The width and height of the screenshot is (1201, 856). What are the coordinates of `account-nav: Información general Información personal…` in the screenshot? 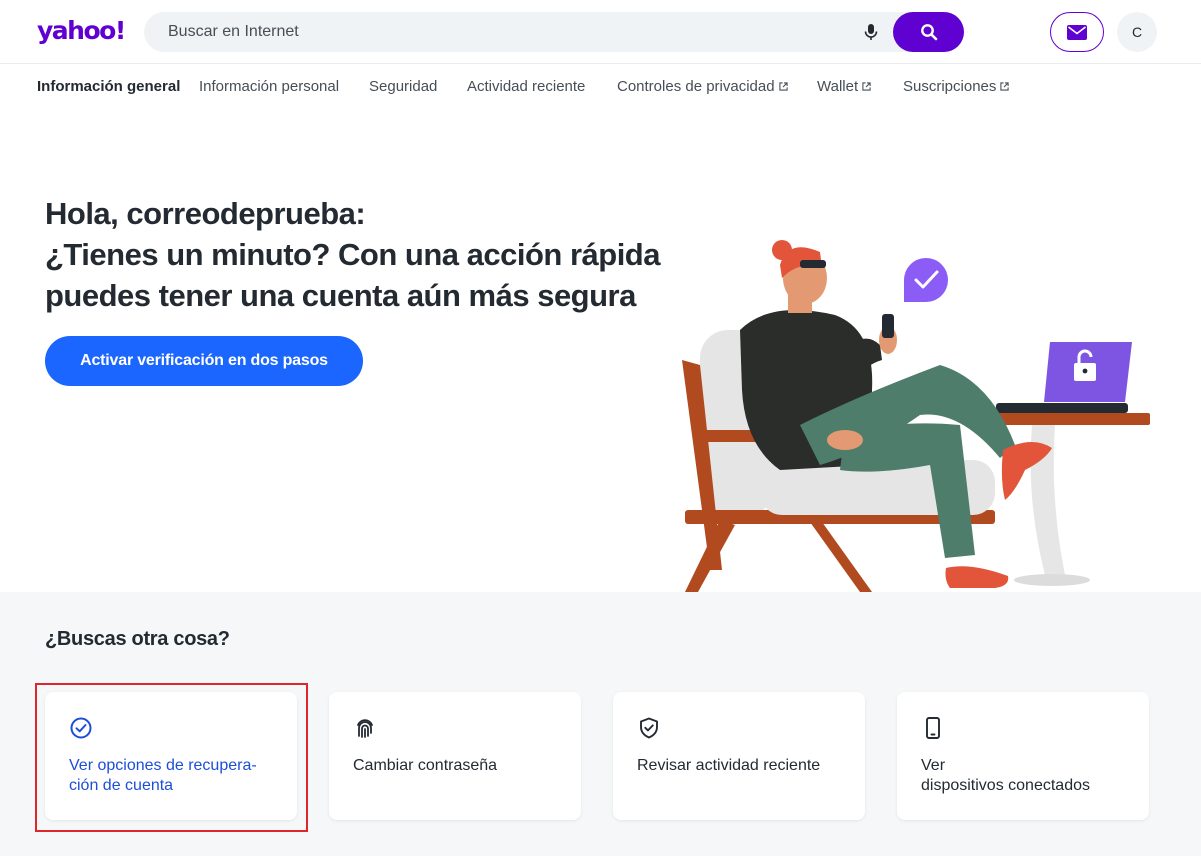 It's located at (600, 87).